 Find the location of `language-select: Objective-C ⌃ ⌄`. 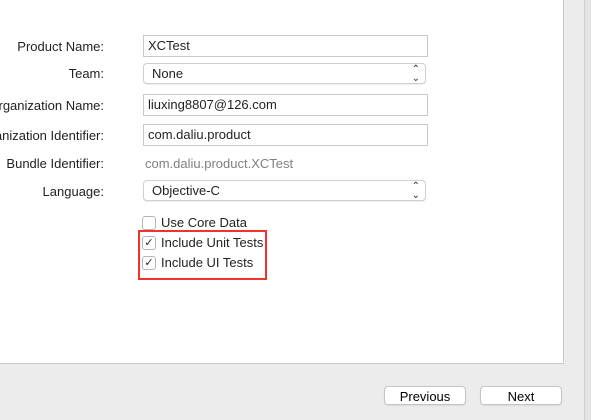

language-select: Objective-C ⌃ ⌄ is located at coordinates (284, 190).